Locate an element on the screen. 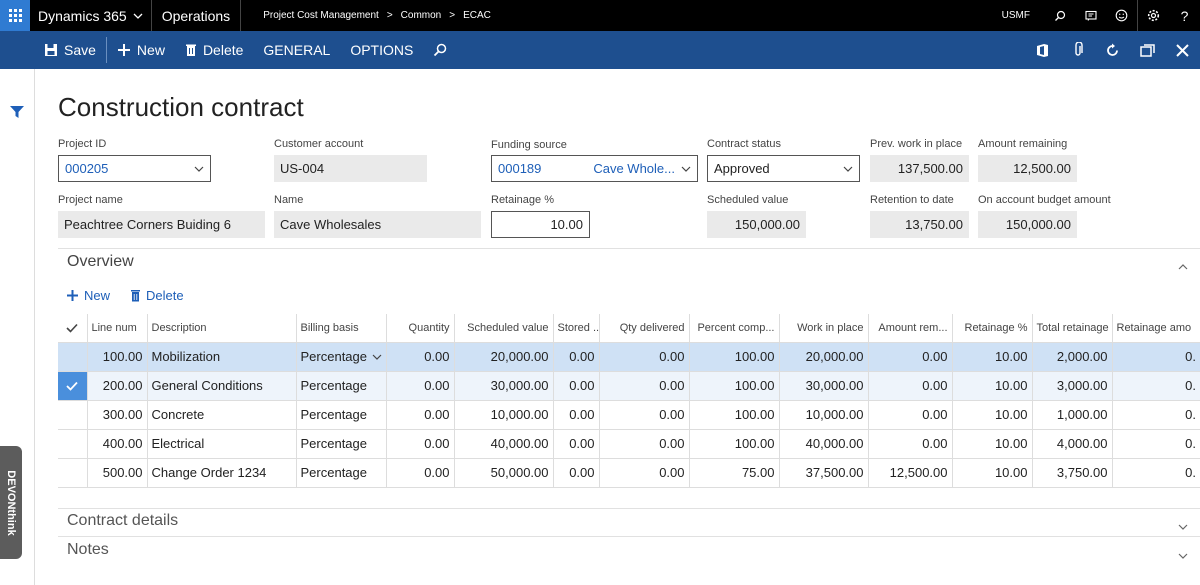  office-icon is located at coordinates (1042, 50).